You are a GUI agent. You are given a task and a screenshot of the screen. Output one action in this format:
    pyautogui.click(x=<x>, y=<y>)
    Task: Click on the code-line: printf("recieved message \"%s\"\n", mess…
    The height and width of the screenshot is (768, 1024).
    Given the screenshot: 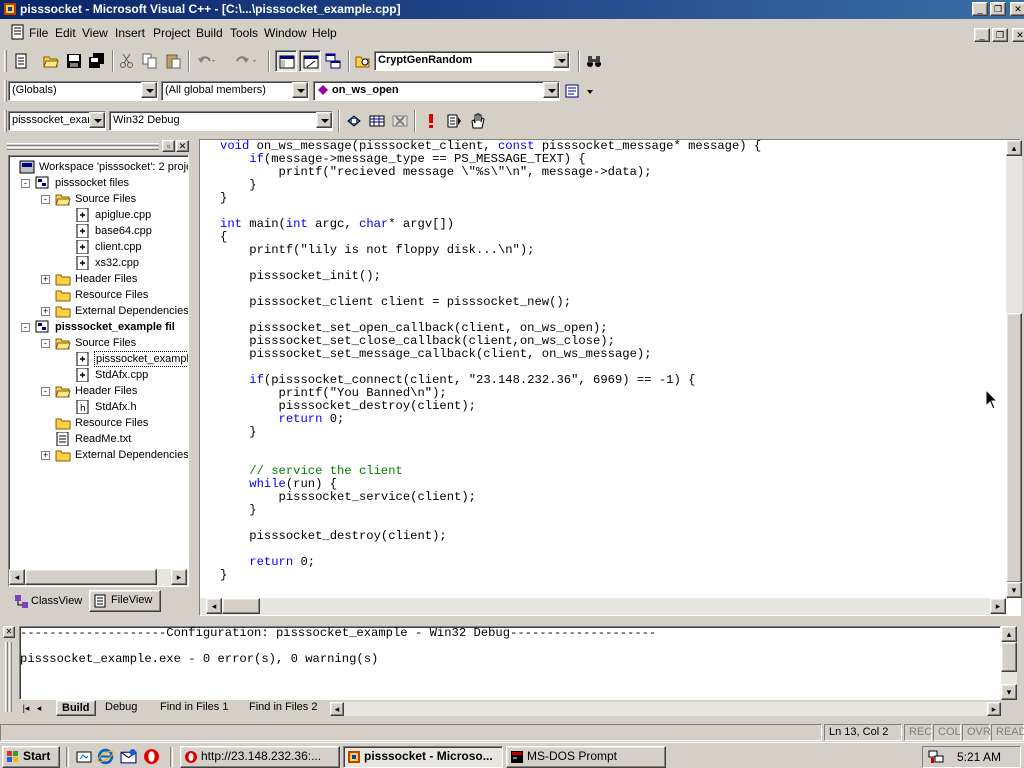 What is the action you would take?
    pyautogui.click(x=614, y=172)
    